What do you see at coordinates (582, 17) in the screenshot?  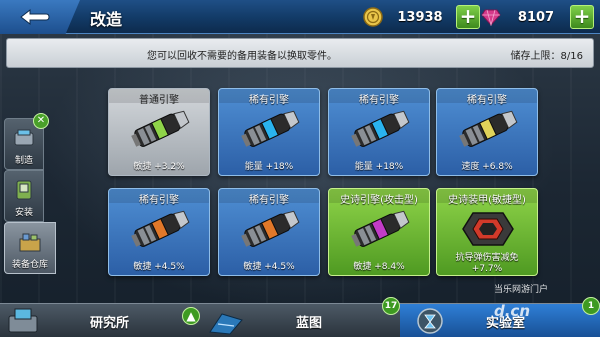 I see `add-gem-button: +` at bounding box center [582, 17].